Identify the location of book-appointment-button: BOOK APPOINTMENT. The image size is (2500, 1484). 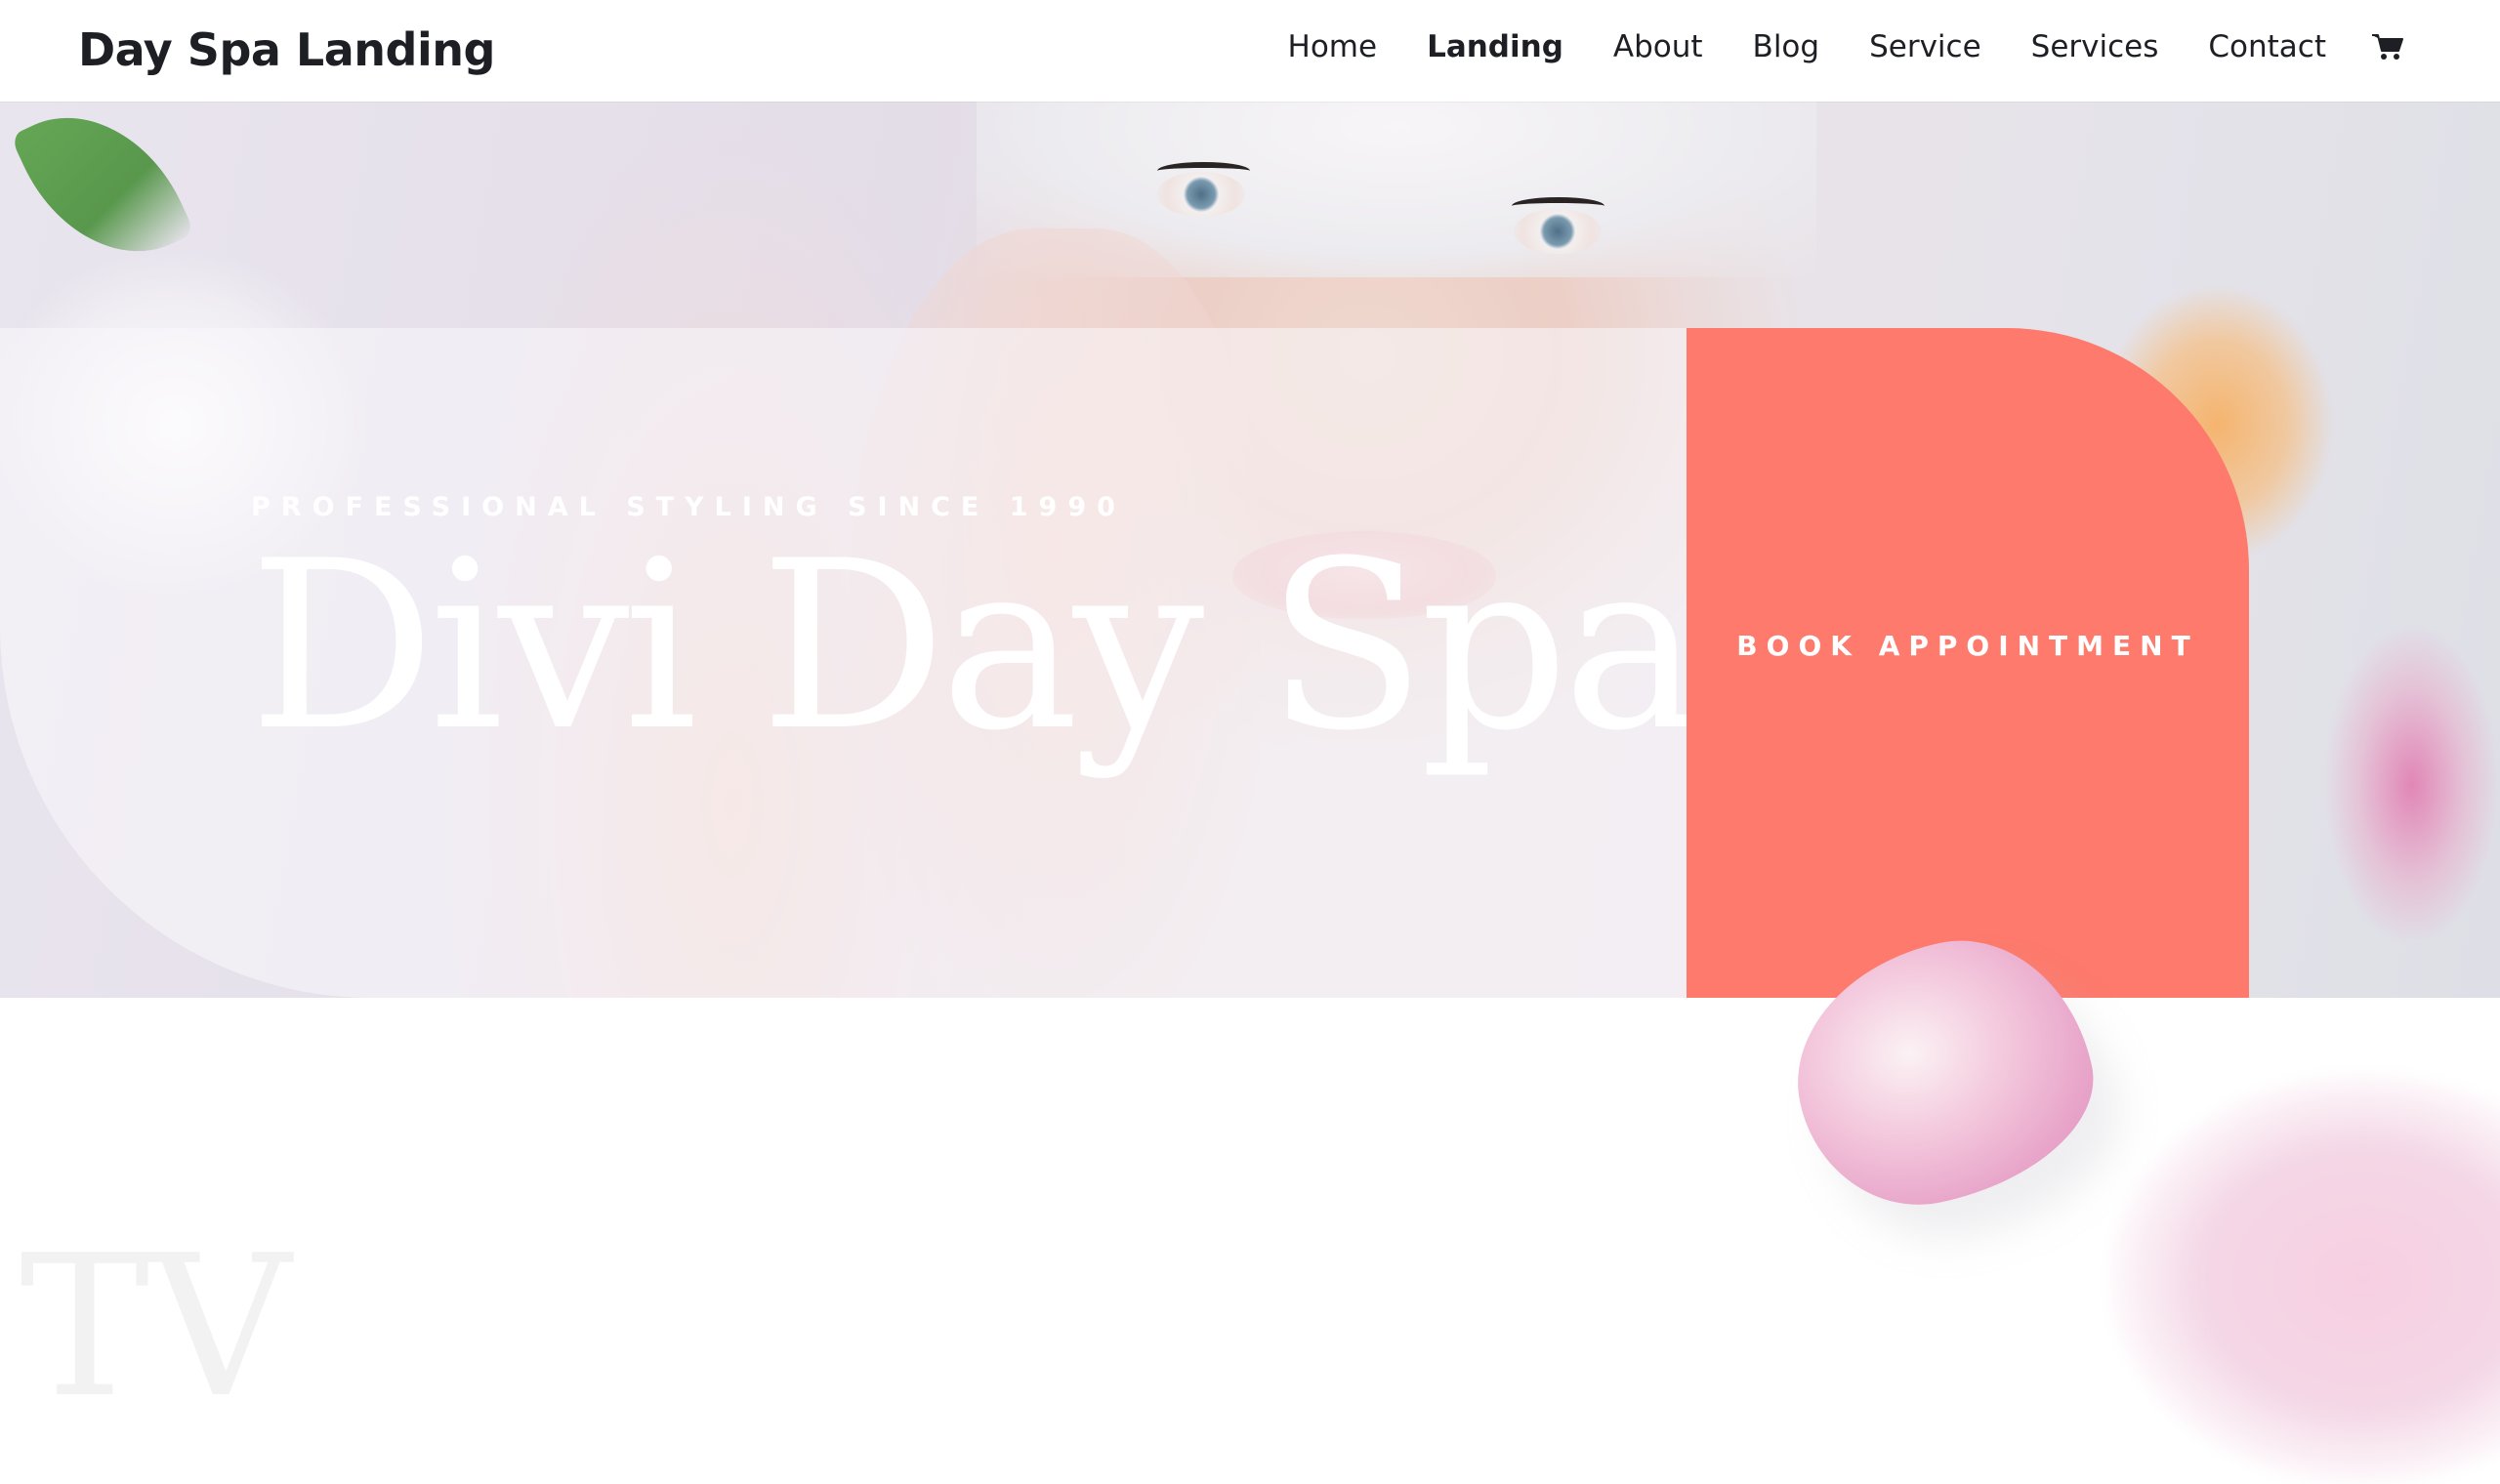
(1968, 663).